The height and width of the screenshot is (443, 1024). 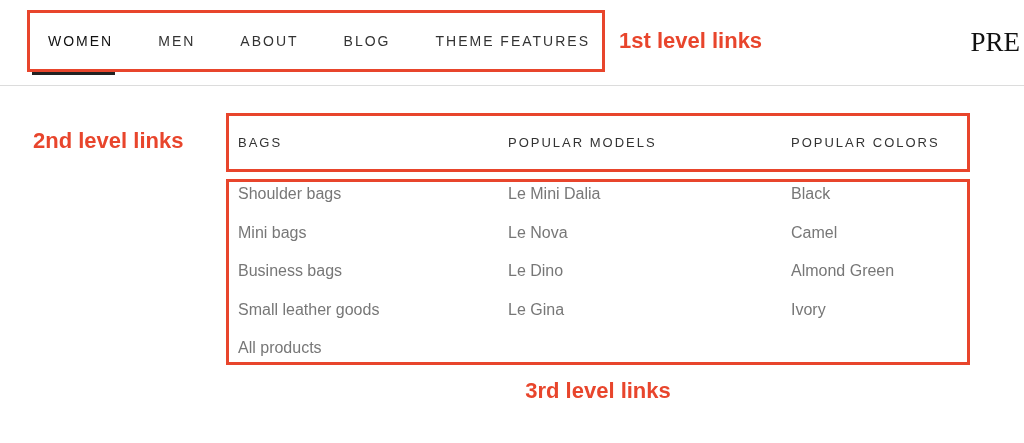 What do you see at coordinates (811, 194) in the screenshot?
I see `menu-link: Black` at bounding box center [811, 194].